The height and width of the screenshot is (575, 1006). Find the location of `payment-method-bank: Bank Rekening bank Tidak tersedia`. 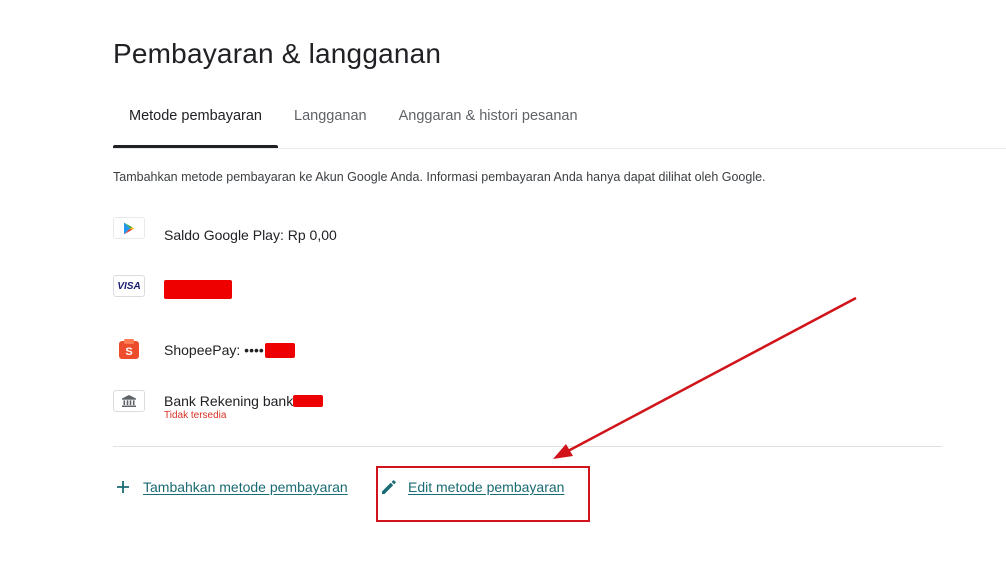

payment-method-bank: Bank Rekening bank Tidak tersedia is located at coordinates (218, 405).